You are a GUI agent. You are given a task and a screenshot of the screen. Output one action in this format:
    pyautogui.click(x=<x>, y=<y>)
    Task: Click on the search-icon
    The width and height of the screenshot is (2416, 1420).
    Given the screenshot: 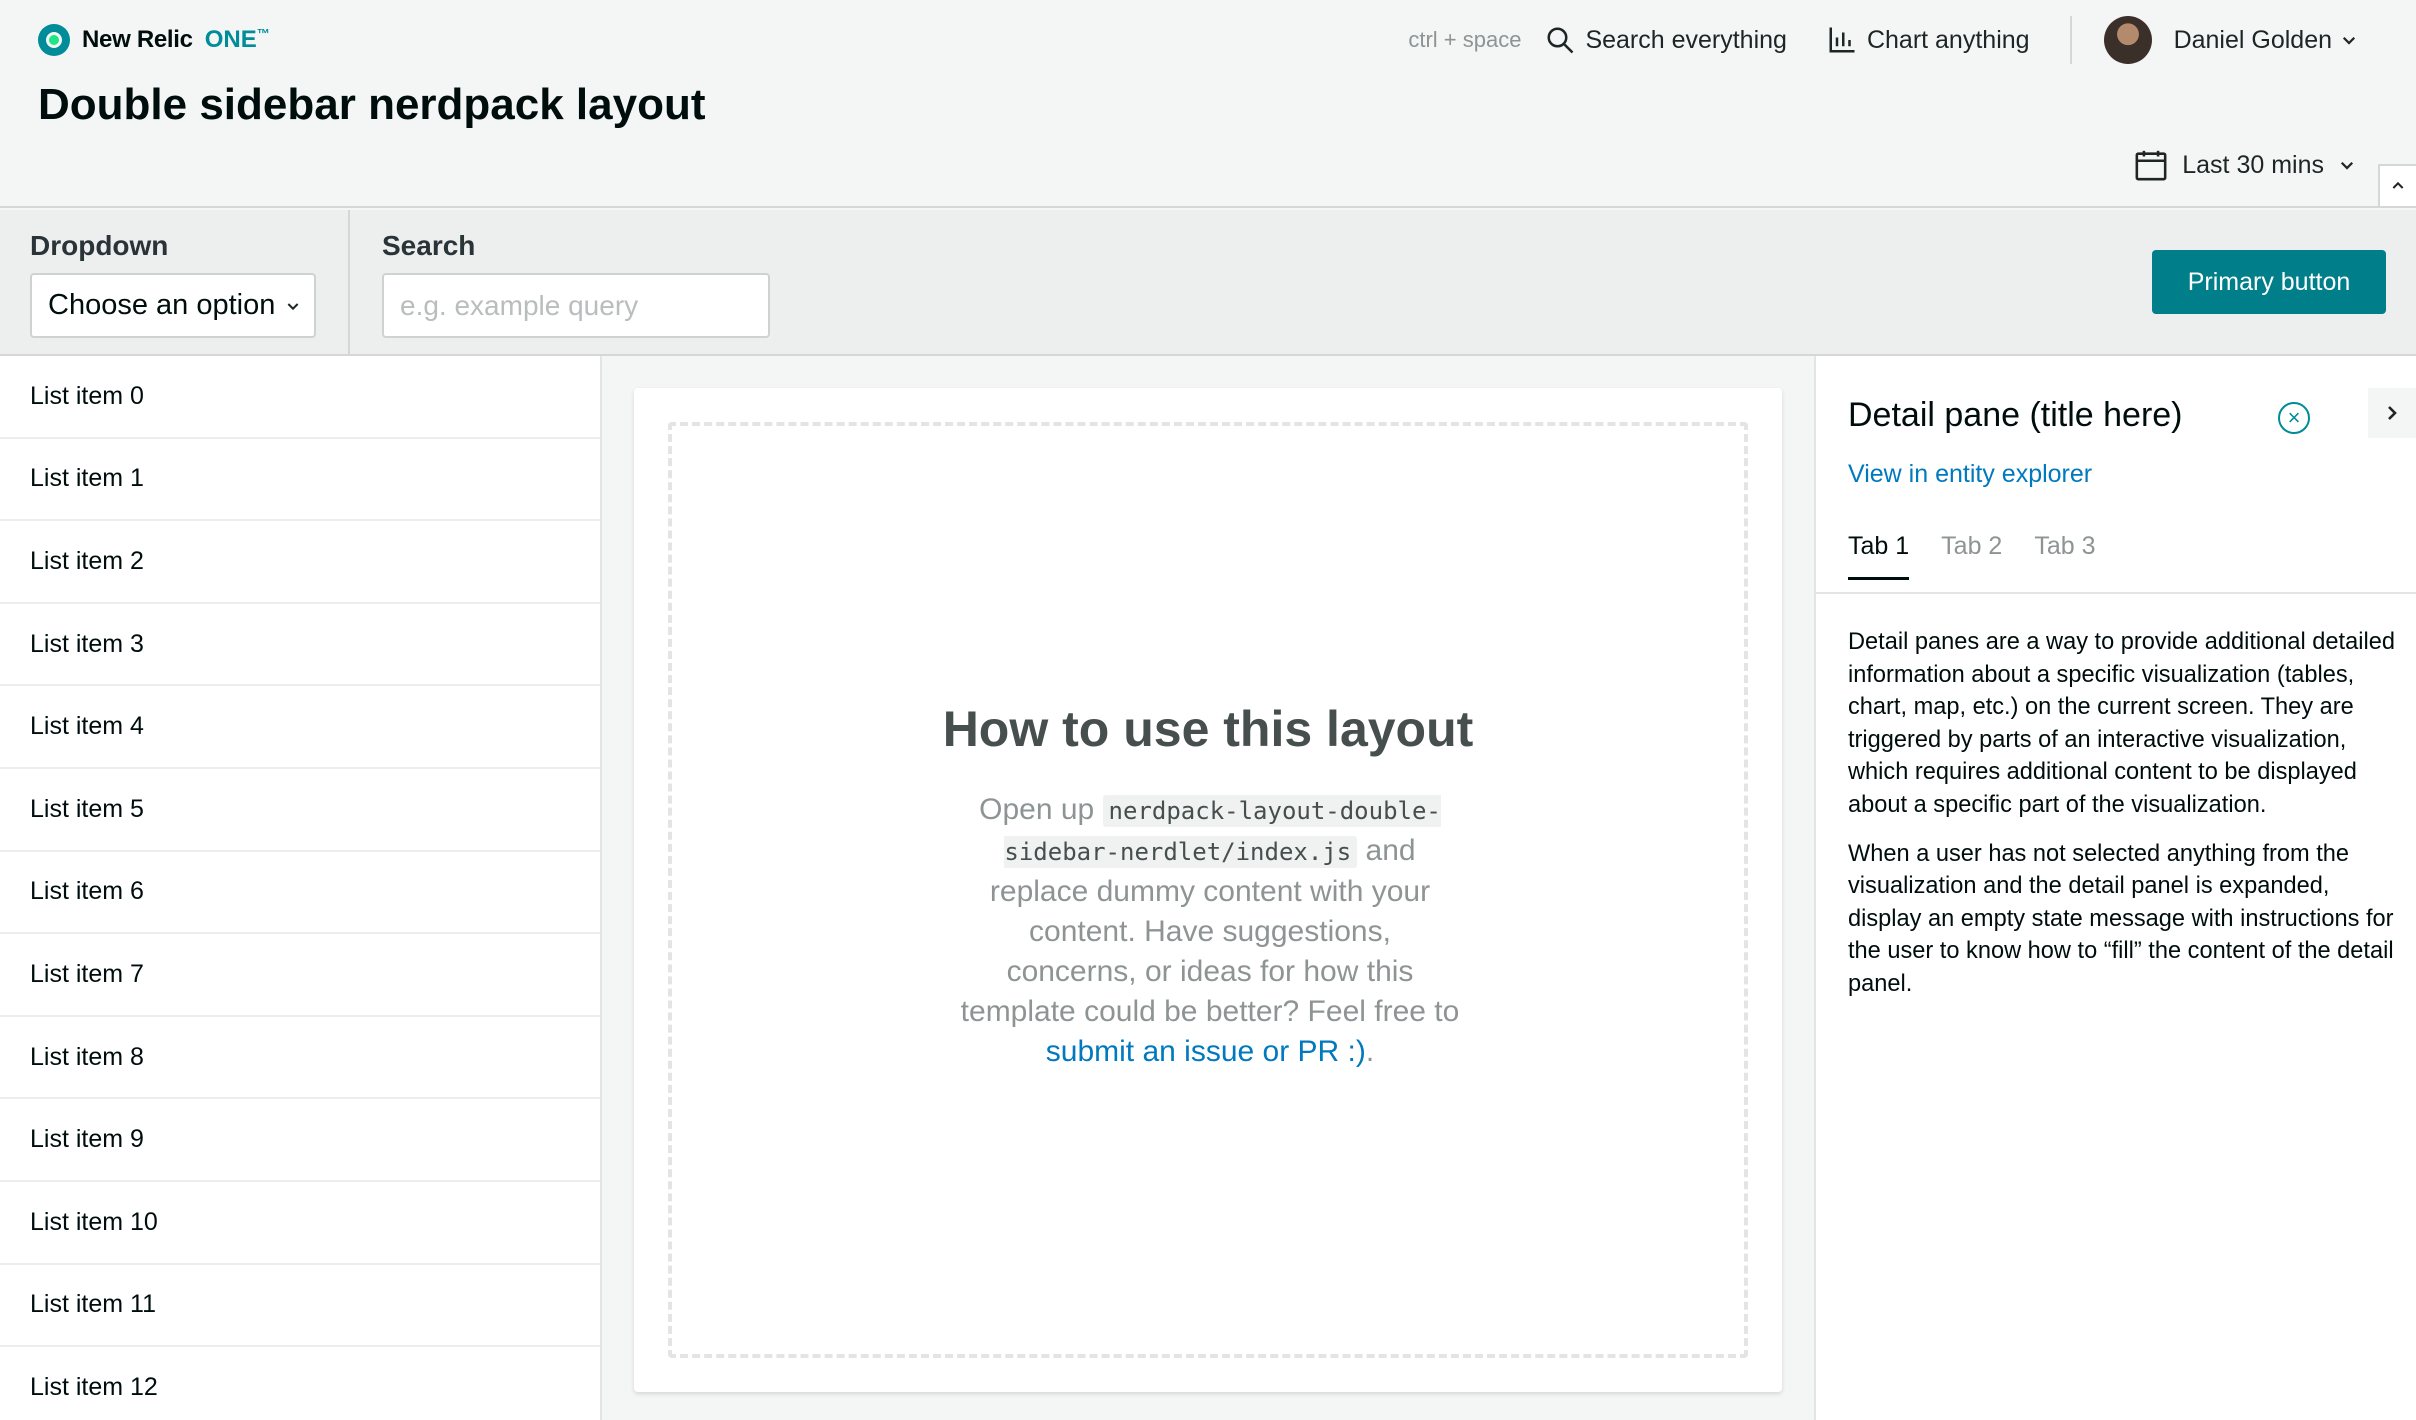 What is the action you would take?
    pyautogui.click(x=1560, y=40)
    